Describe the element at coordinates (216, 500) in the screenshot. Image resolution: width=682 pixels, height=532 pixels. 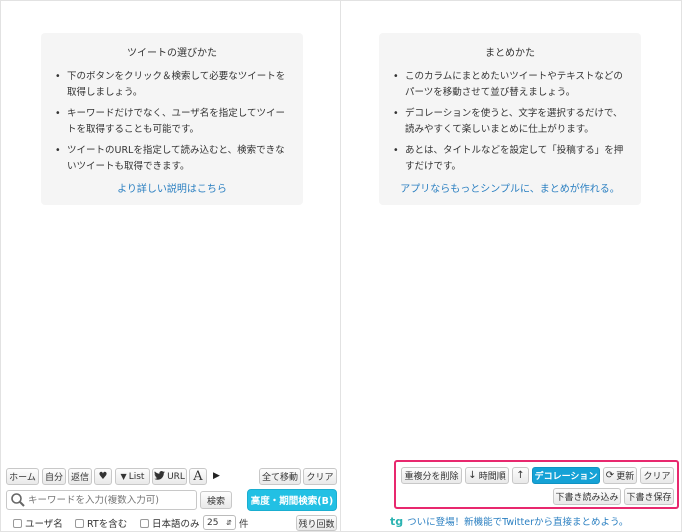
I see `search-button: 検索` at that location.